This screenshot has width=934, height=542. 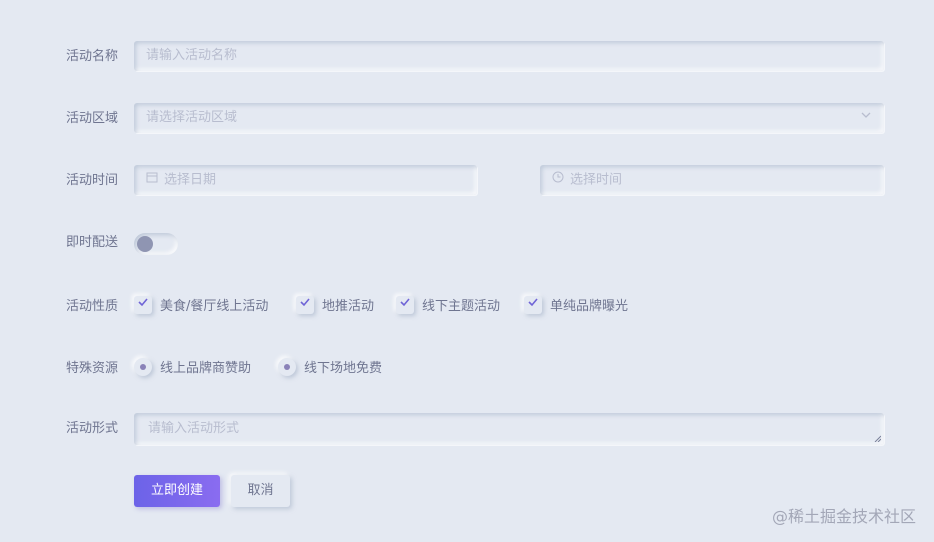 What do you see at coordinates (712, 180) in the screenshot?
I see `time-picker-input: 选择时间` at bounding box center [712, 180].